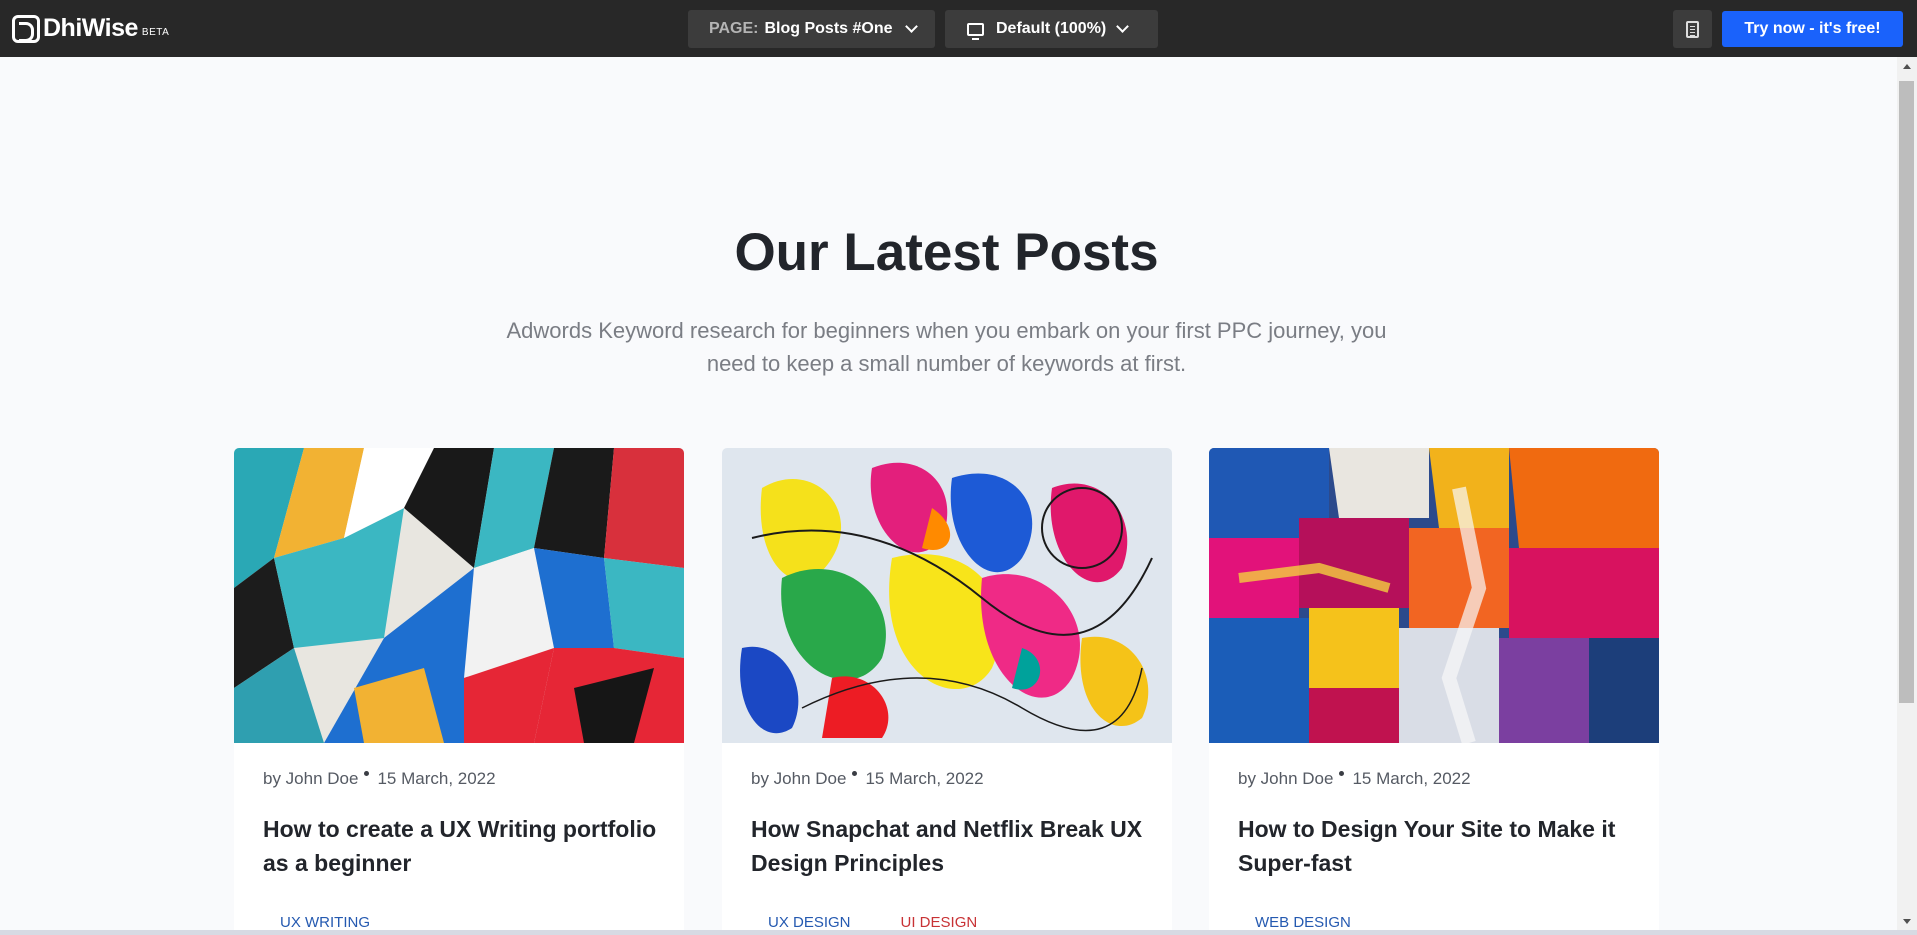 The height and width of the screenshot is (935, 1917). I want to click on scrollbar-thumb, so click(1906, 392).